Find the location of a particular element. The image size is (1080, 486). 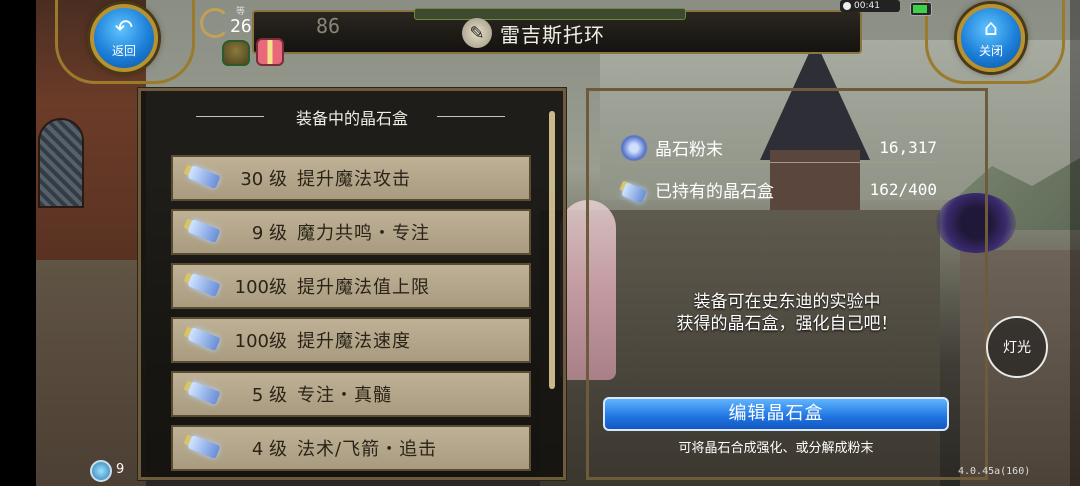

crystal-item: 30 级 提升魔法攻击 is located at coordinates (351, 178).